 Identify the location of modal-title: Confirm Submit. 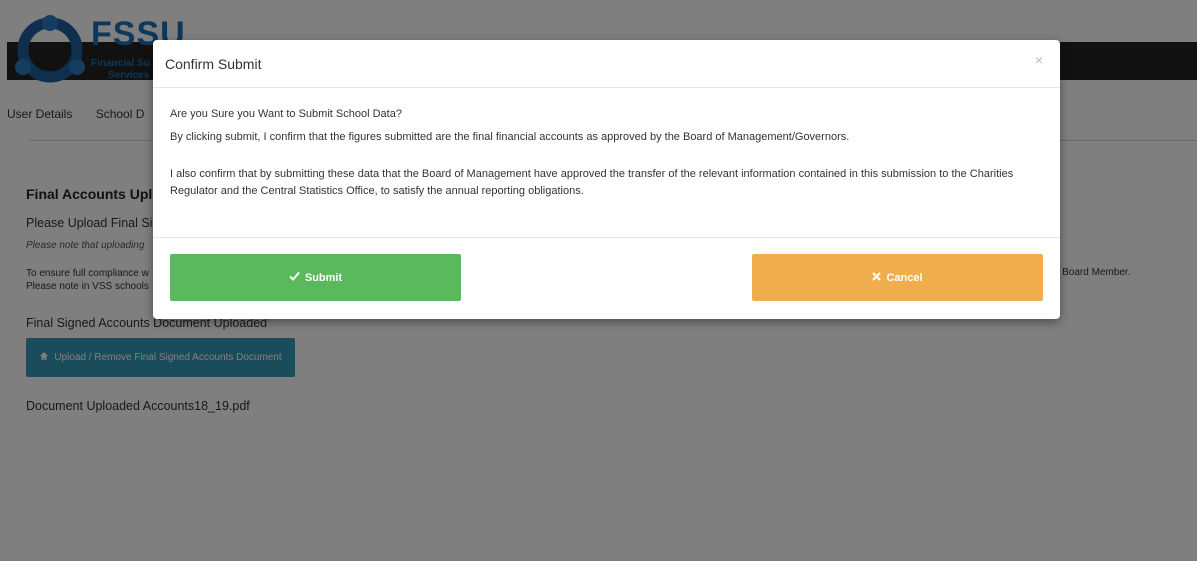
(213, 64).